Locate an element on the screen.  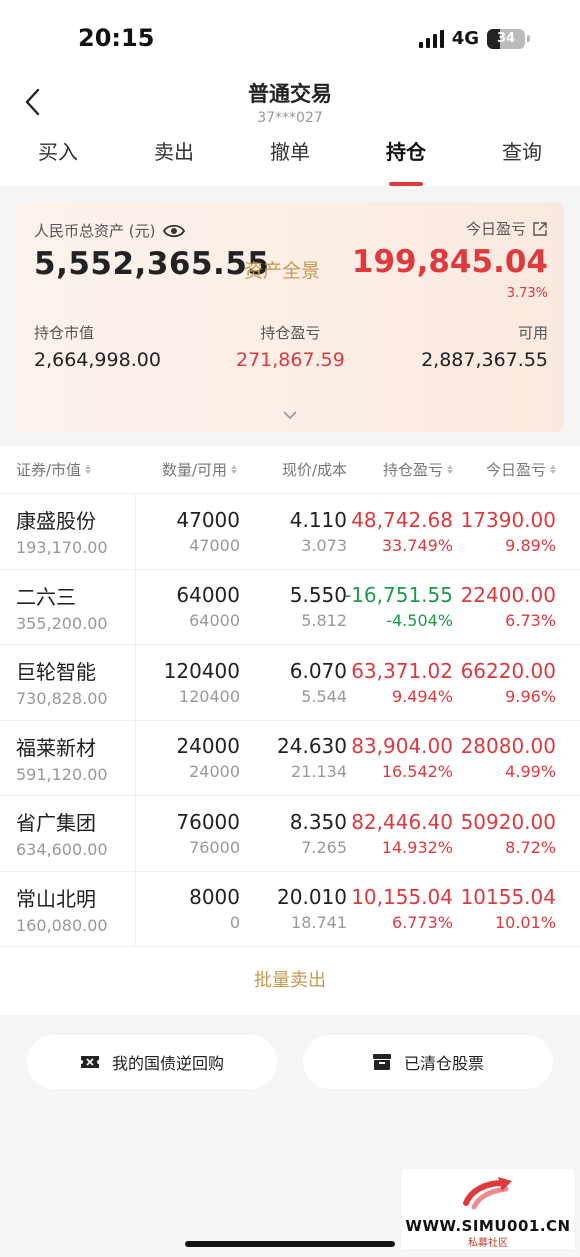
today-pl-cell: 22400.00 6.73% is located at coordinates (504, 607).